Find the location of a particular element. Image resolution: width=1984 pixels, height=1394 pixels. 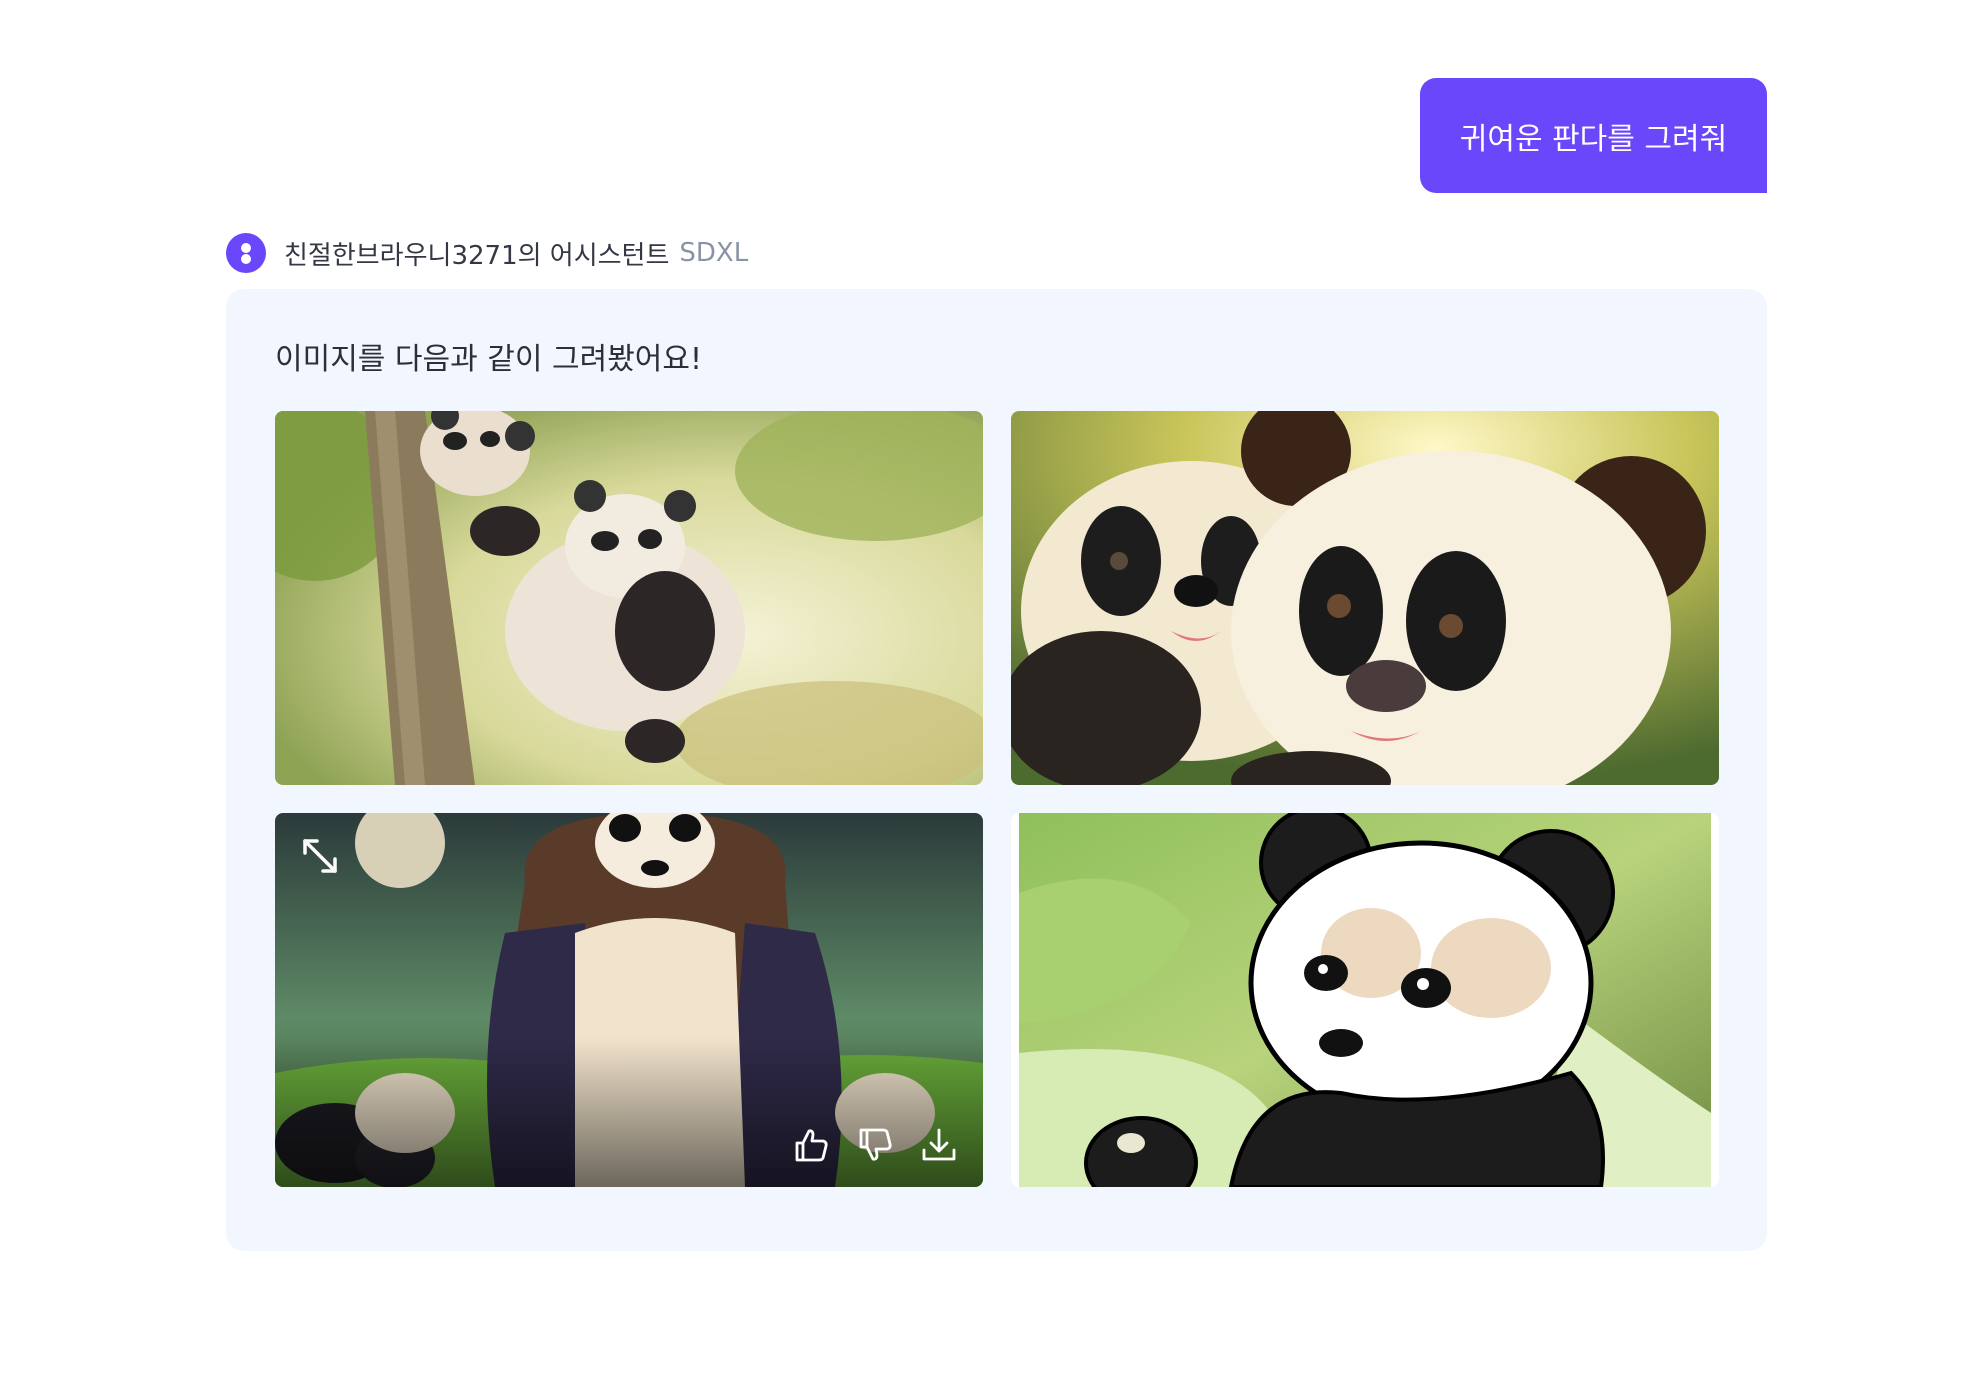

cartoon-panda-image is located at coordinates (1365, 1000).